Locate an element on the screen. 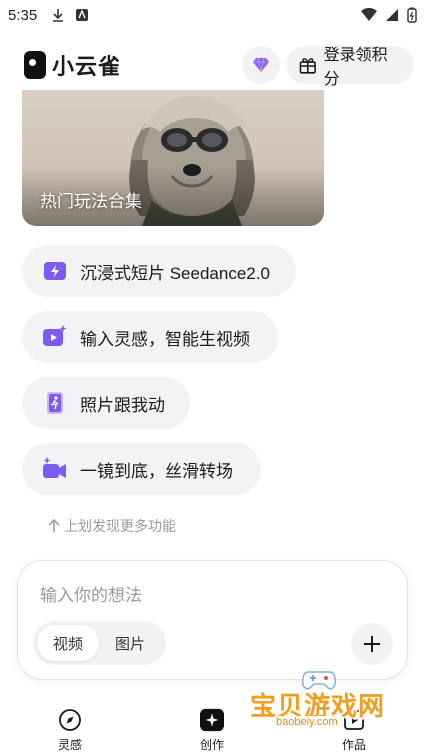  download-icon is located at coordinates (58, 15).